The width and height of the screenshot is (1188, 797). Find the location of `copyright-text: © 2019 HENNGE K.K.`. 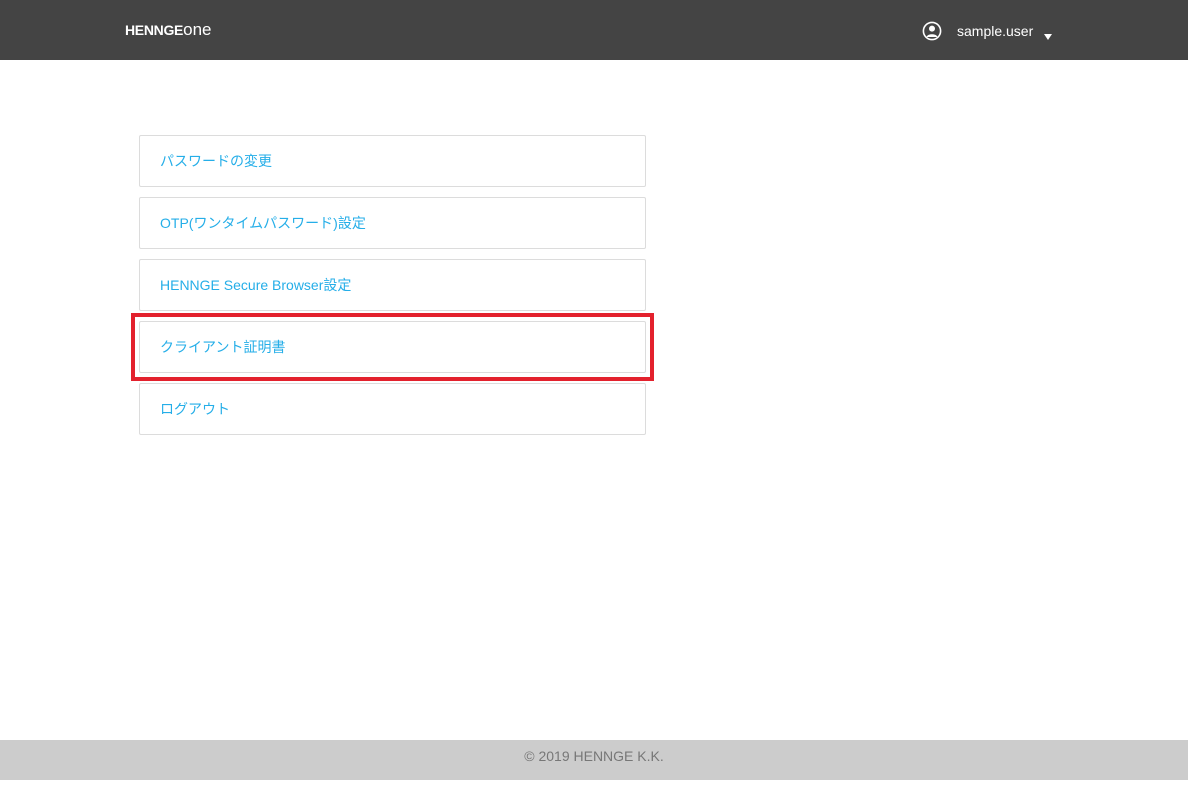

copyright-text: © 2019 HENNGE K.K. is located at coordinates (594, 756).